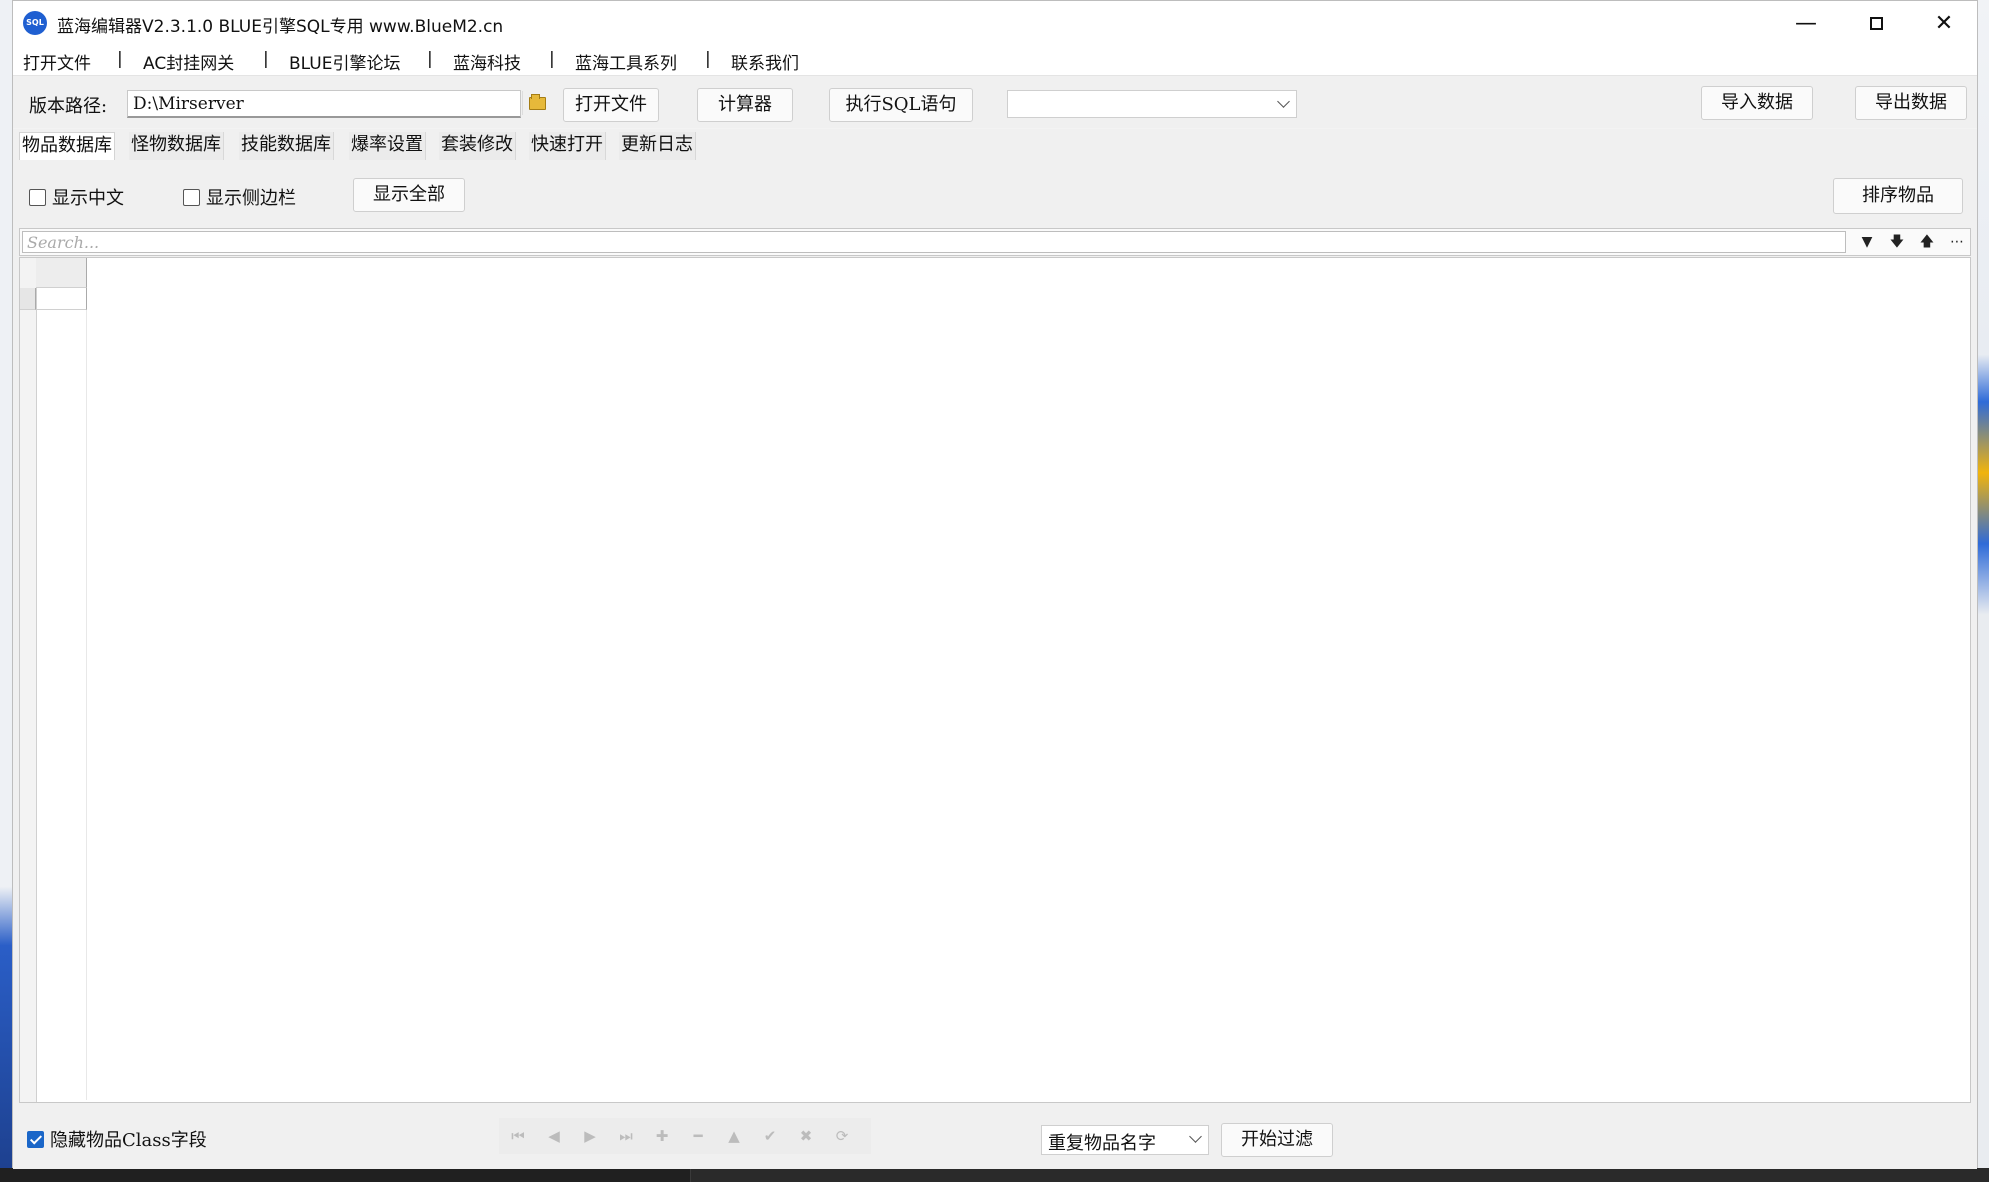 The image size is (1989, 1182). Describe the element at coordinates (1957, 242) in the screenshot. I see `more-icon: ⋯` at that location.